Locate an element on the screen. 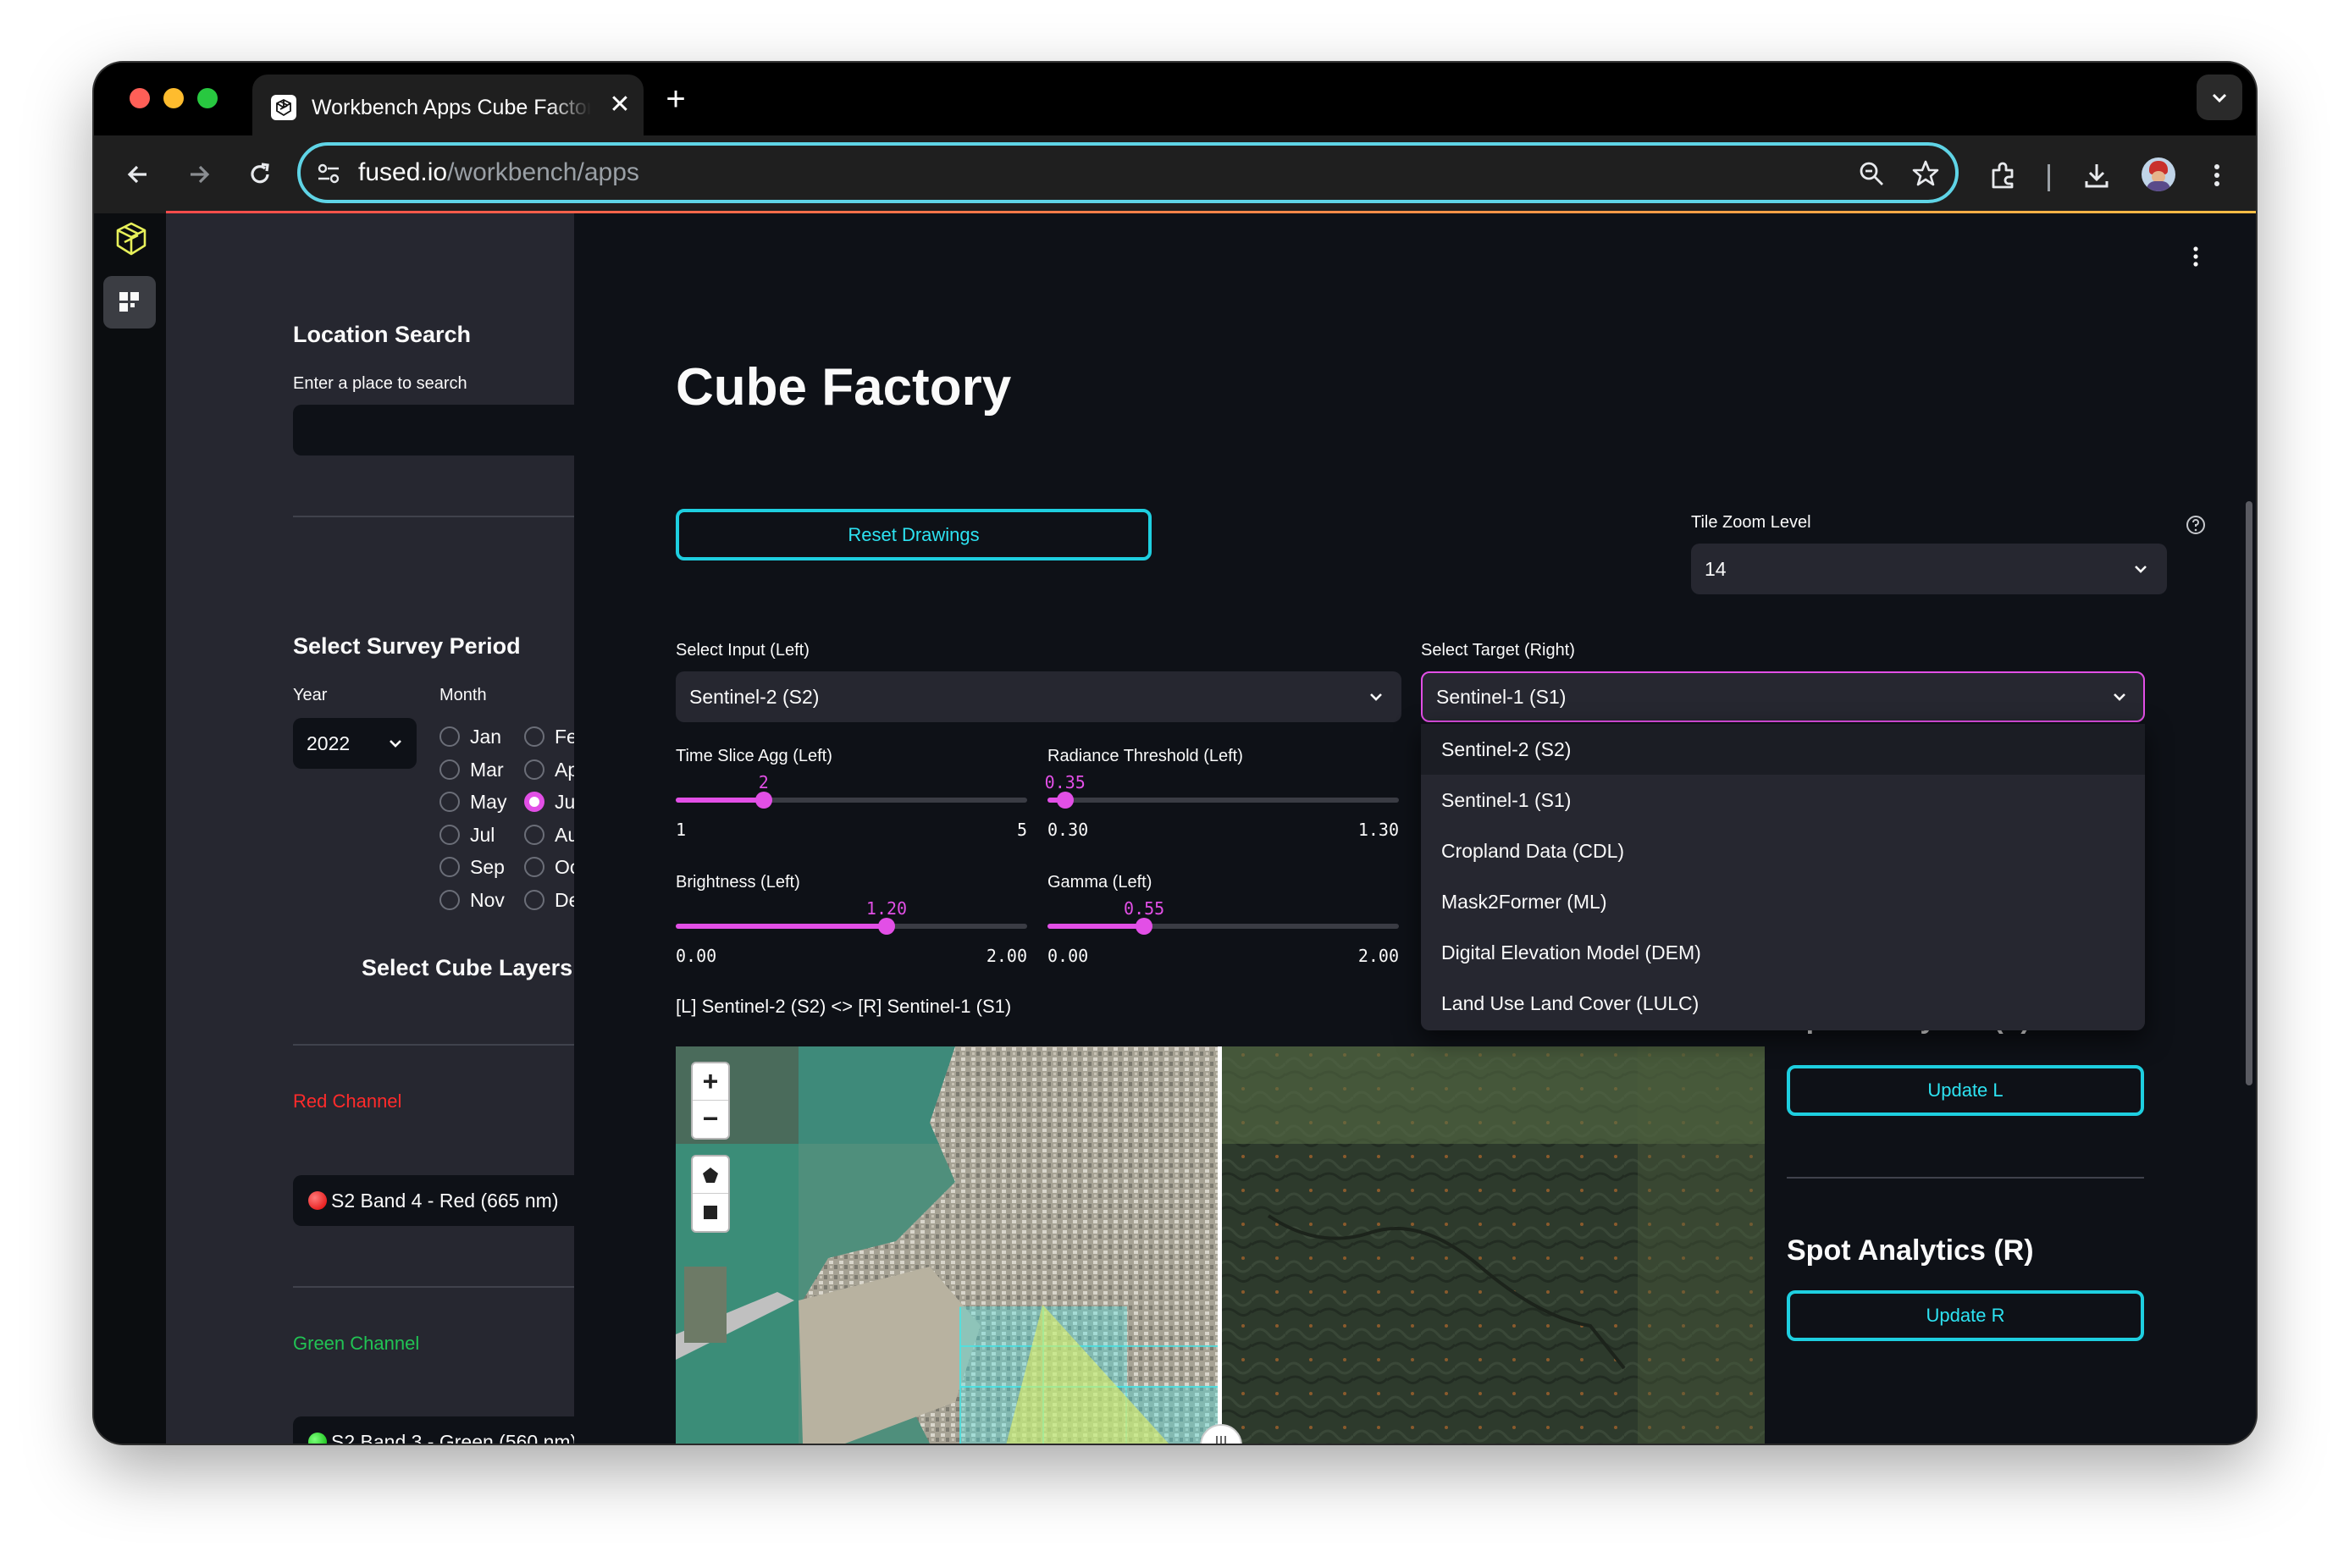  slider-fill is located at coordinates (720, 800).